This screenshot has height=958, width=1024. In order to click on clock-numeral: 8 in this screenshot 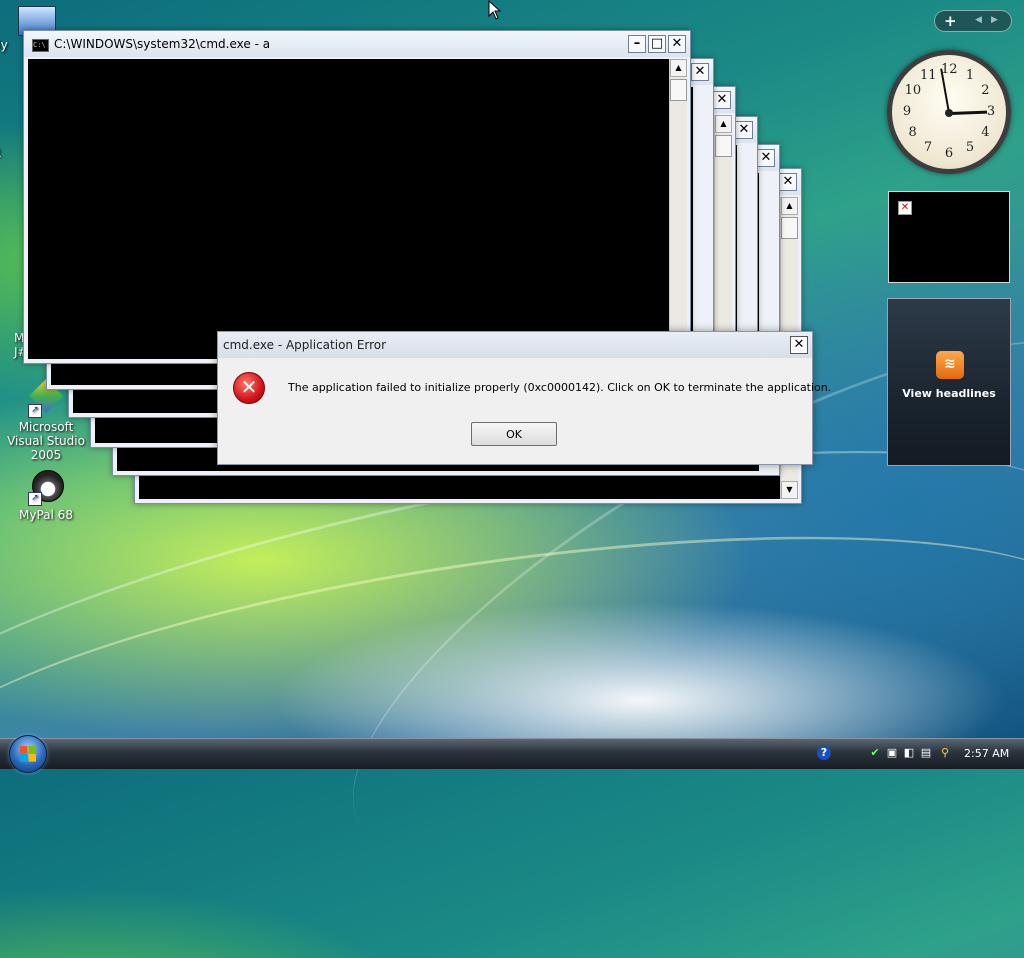, I will do `click(912, 132)`.